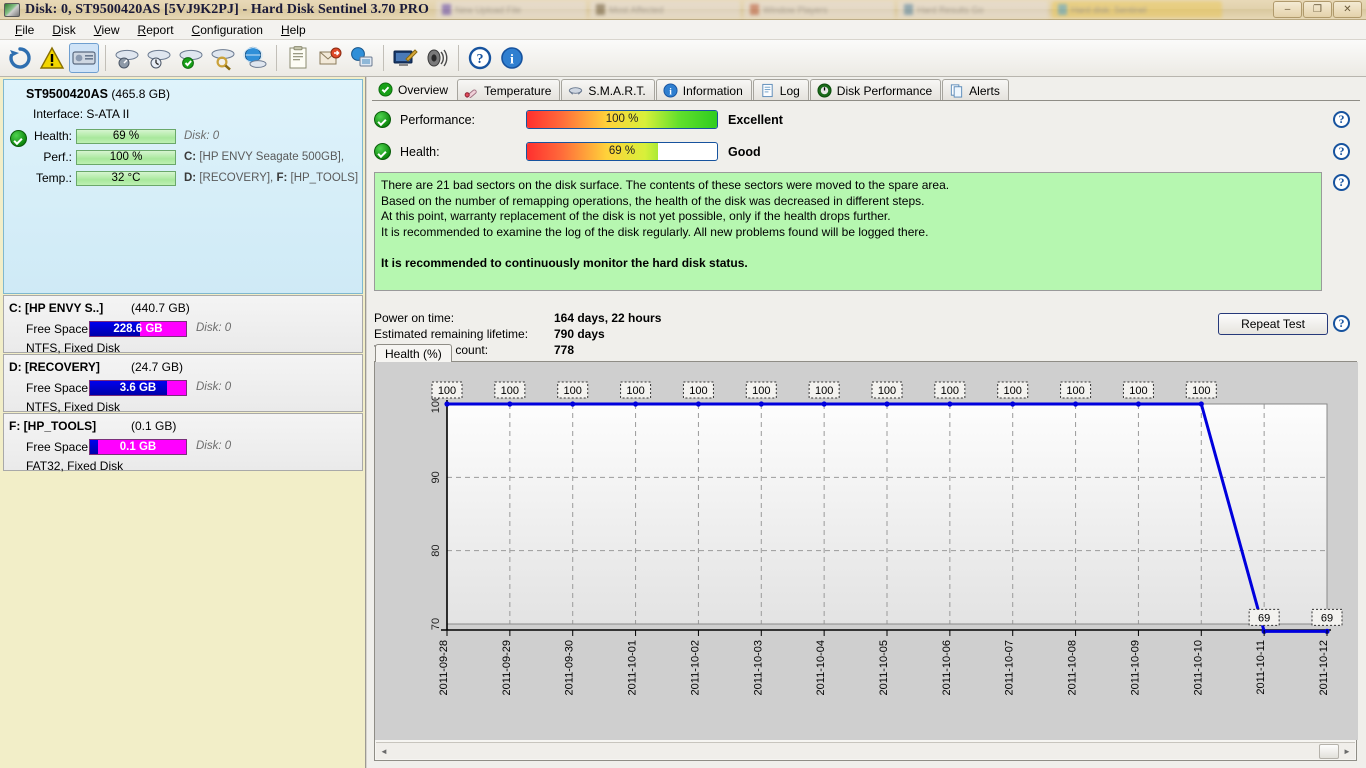  Describe the element at coordinates (255, 58) in the screenshot. I see `network-disk-icon` at that location.